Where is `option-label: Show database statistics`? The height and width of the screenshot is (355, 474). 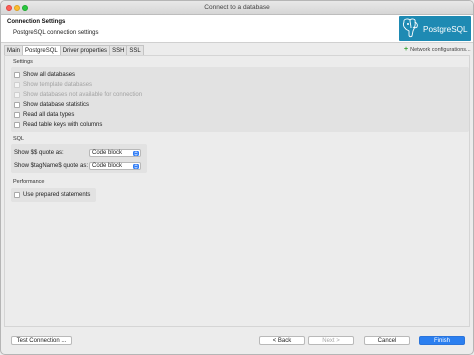 option-label: Show database statistics is located at coordinates (56, 104).